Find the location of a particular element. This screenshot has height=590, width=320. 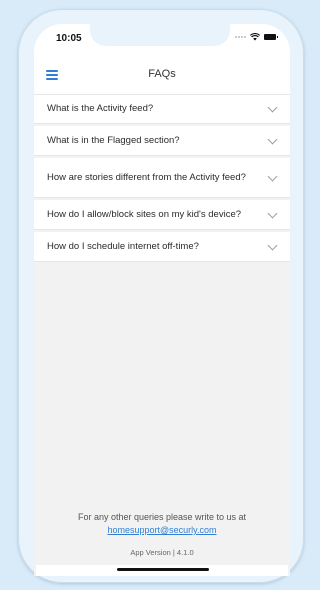

status-icons is located at coordinates (256, 37).